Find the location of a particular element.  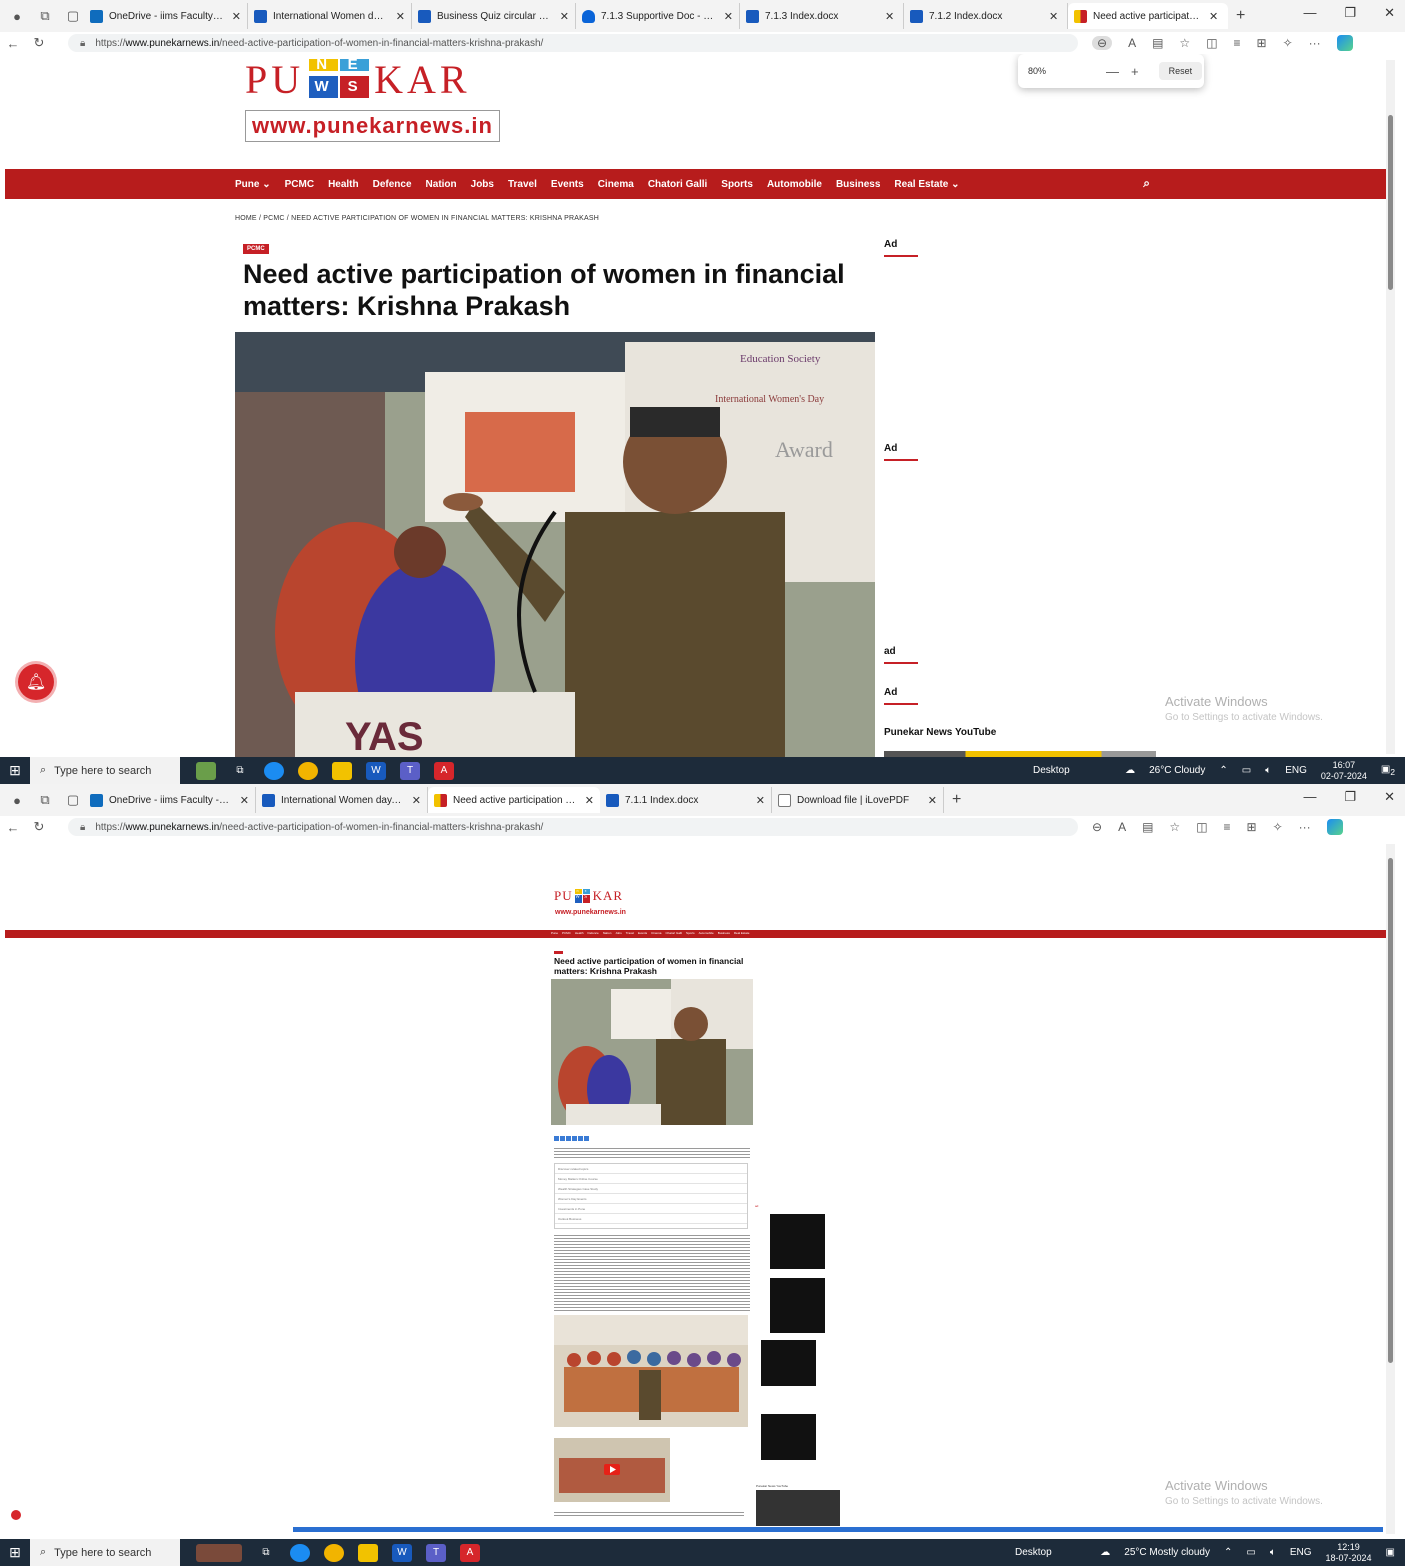

weather-text: 25°C Mostly cloudy is located at coordinates (1167, 1552).